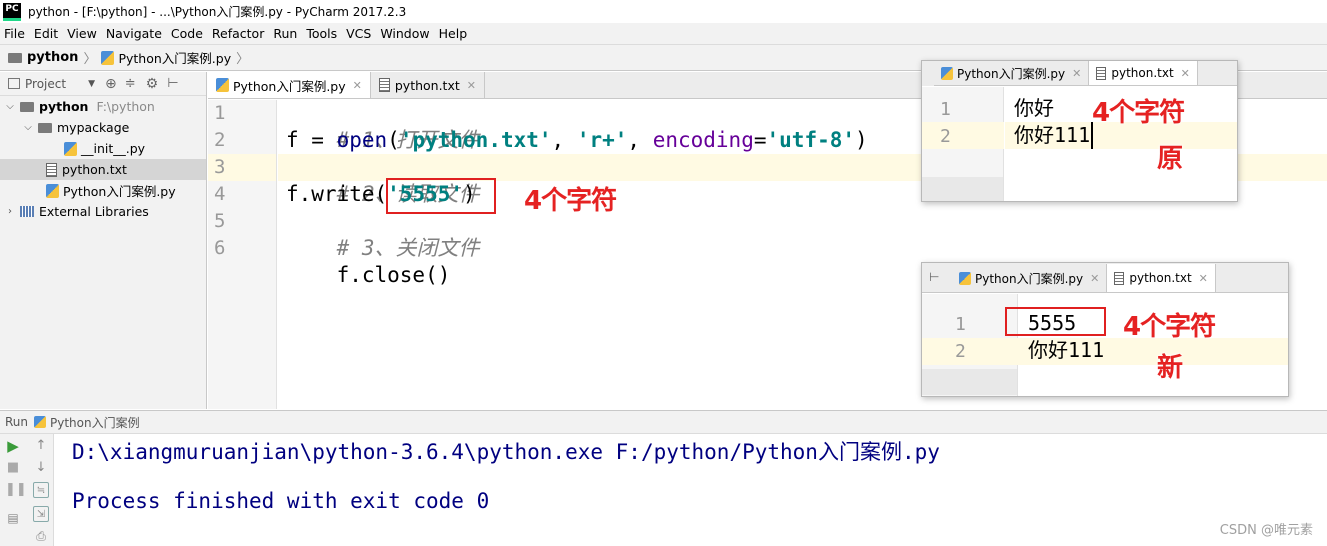  I want to click on code-string: 'utf-8', so click(811, 140).